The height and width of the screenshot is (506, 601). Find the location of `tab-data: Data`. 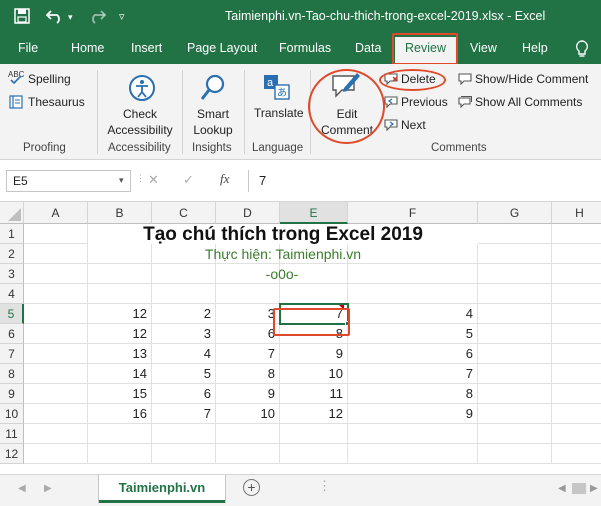

tab-data: Data is located at coordinates (368, 48).